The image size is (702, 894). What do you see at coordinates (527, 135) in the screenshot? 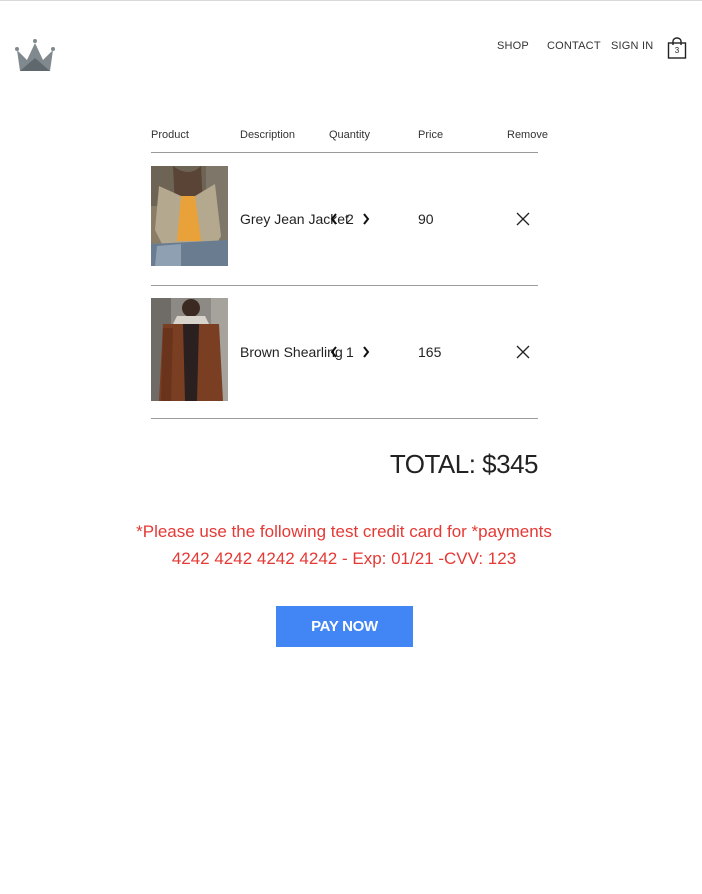
I see `header-remove: Remove` at bounding box center [527, 135].